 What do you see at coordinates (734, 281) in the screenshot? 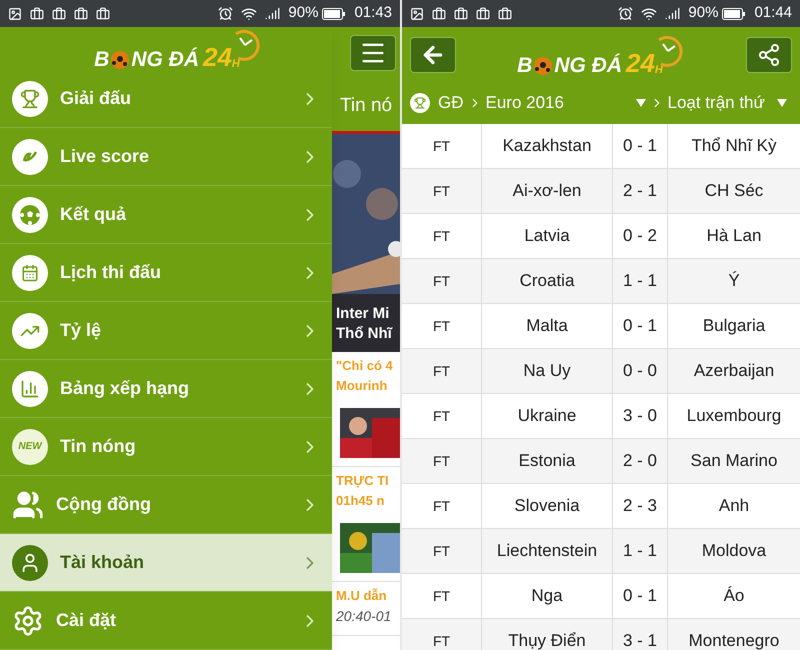
I see `away-team: Ý` at bounding box center [734, 281].